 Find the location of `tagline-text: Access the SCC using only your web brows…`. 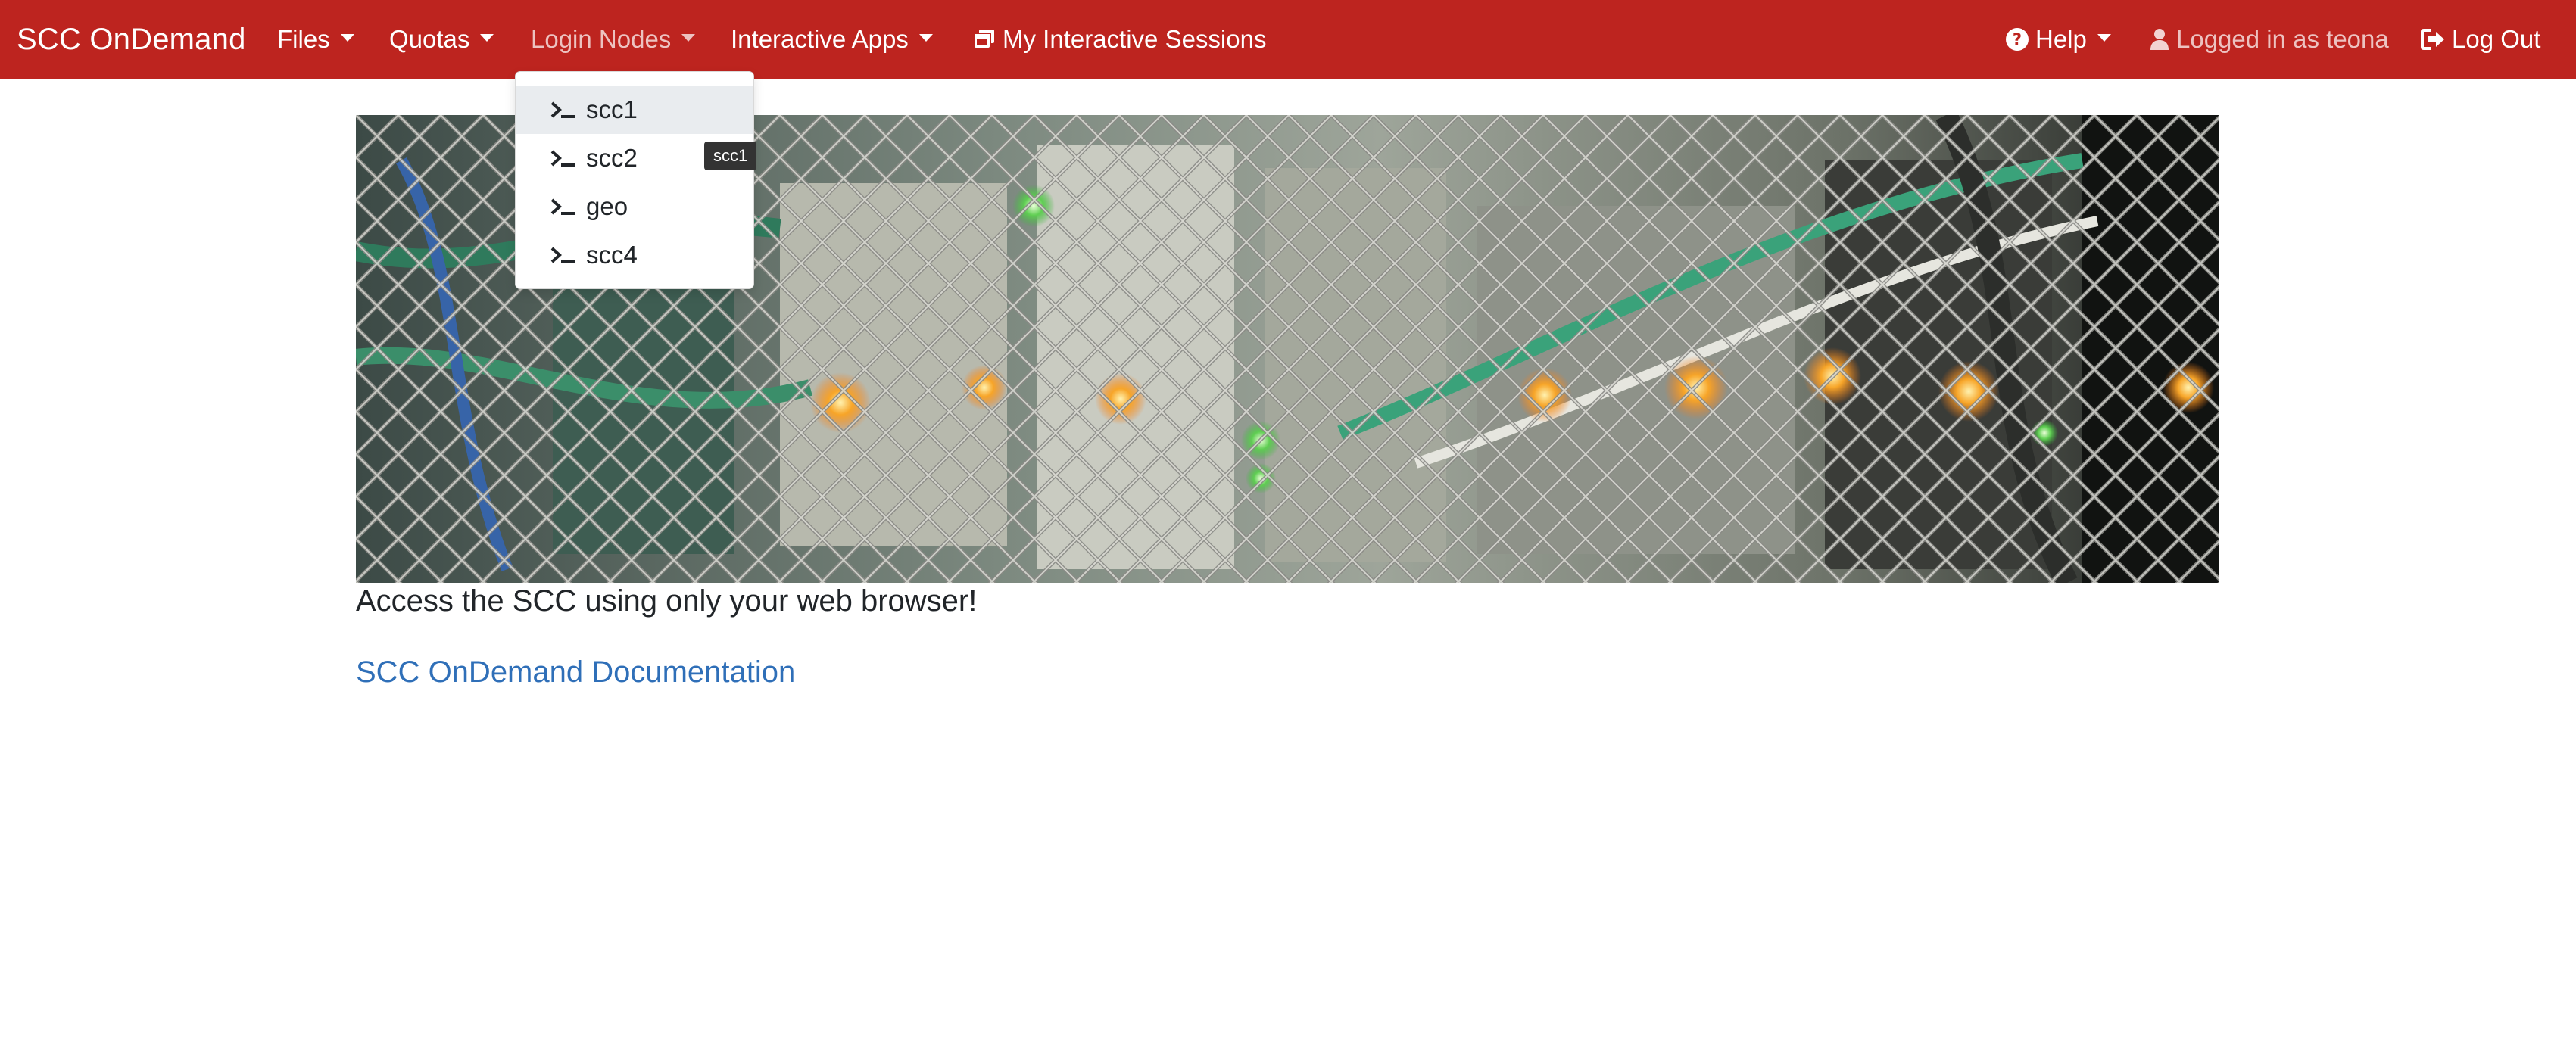

tagline-text: Access the SCC using only your web brows… is located at coordinates (667, 601).